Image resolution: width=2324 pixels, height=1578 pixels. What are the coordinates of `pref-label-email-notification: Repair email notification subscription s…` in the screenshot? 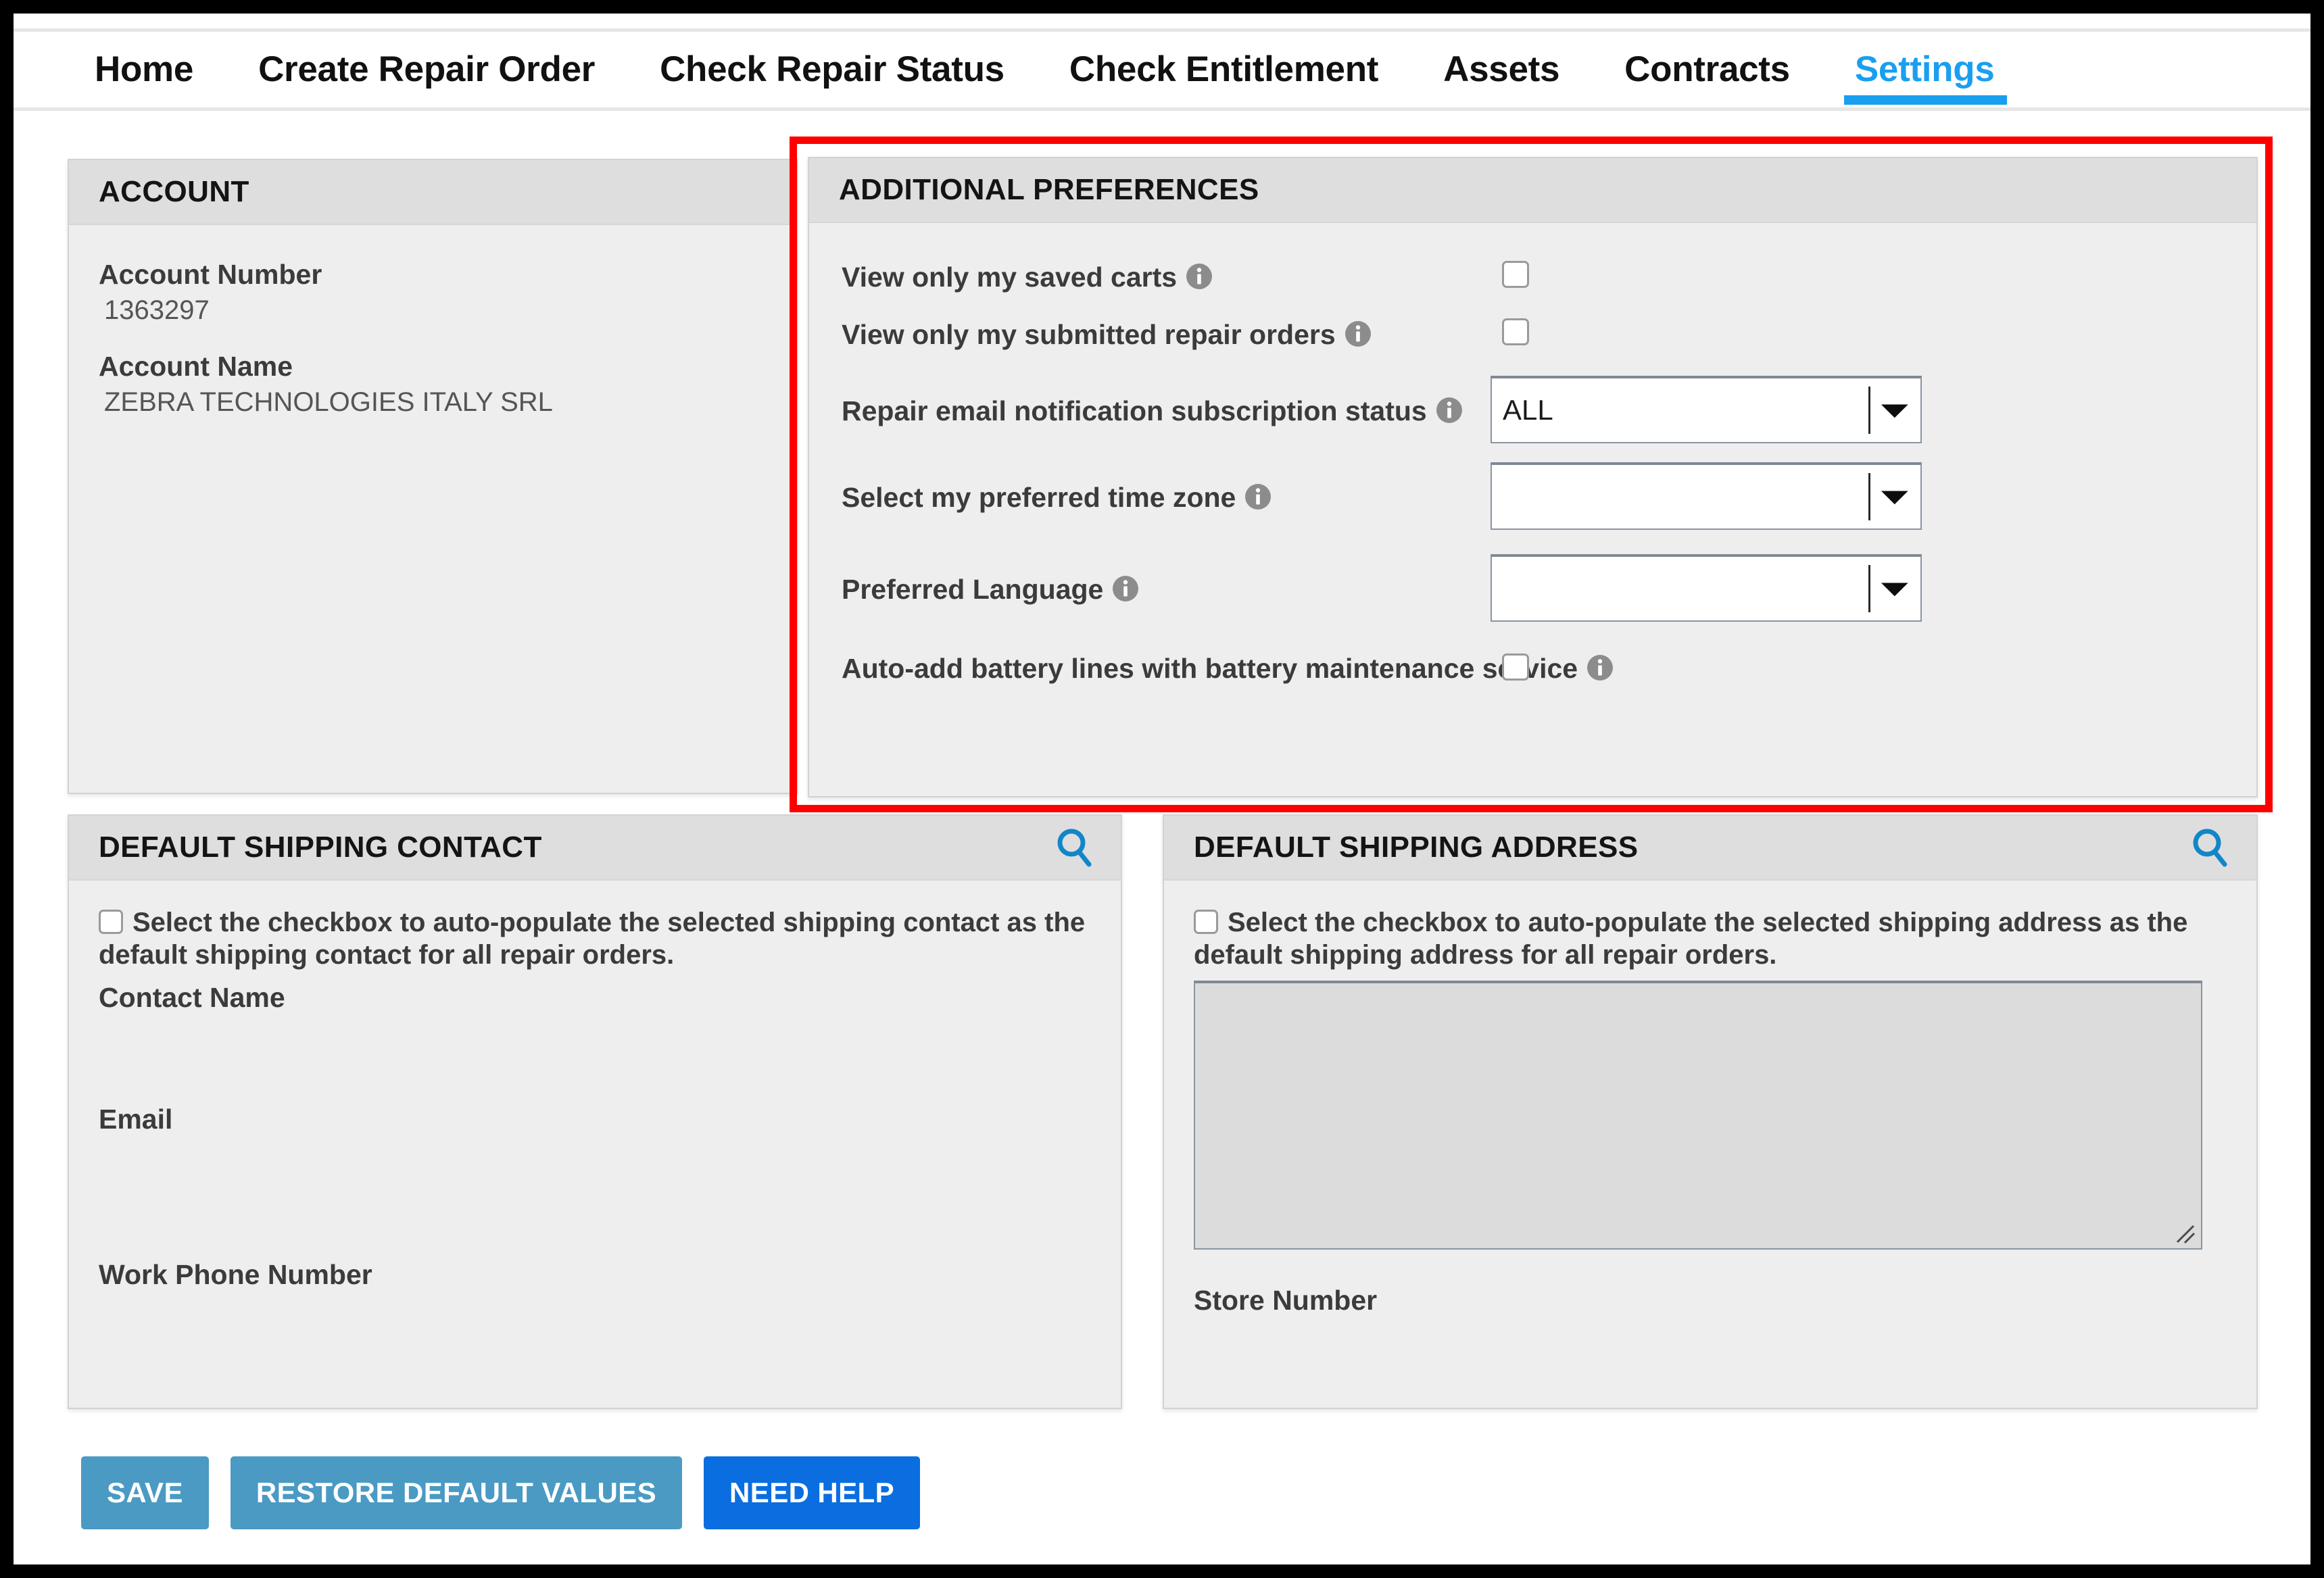 It's located at (1152, 410).